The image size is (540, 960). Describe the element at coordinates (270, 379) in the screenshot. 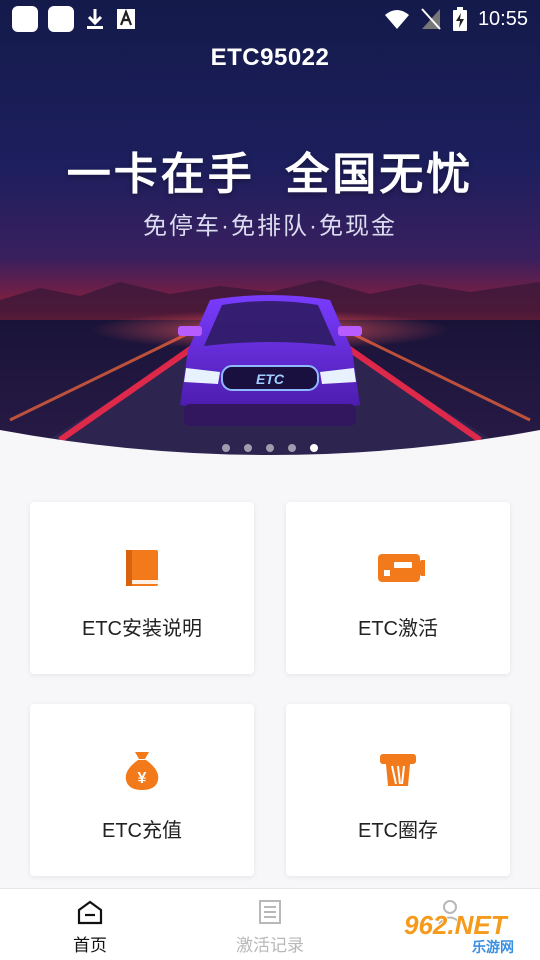

I see `svg-text: ETC` at that location.